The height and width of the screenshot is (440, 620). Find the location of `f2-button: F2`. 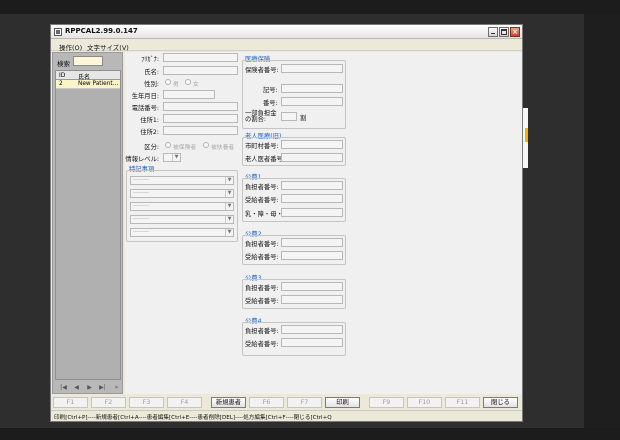

f2-button: F2 is located at coordinates (108, 402).